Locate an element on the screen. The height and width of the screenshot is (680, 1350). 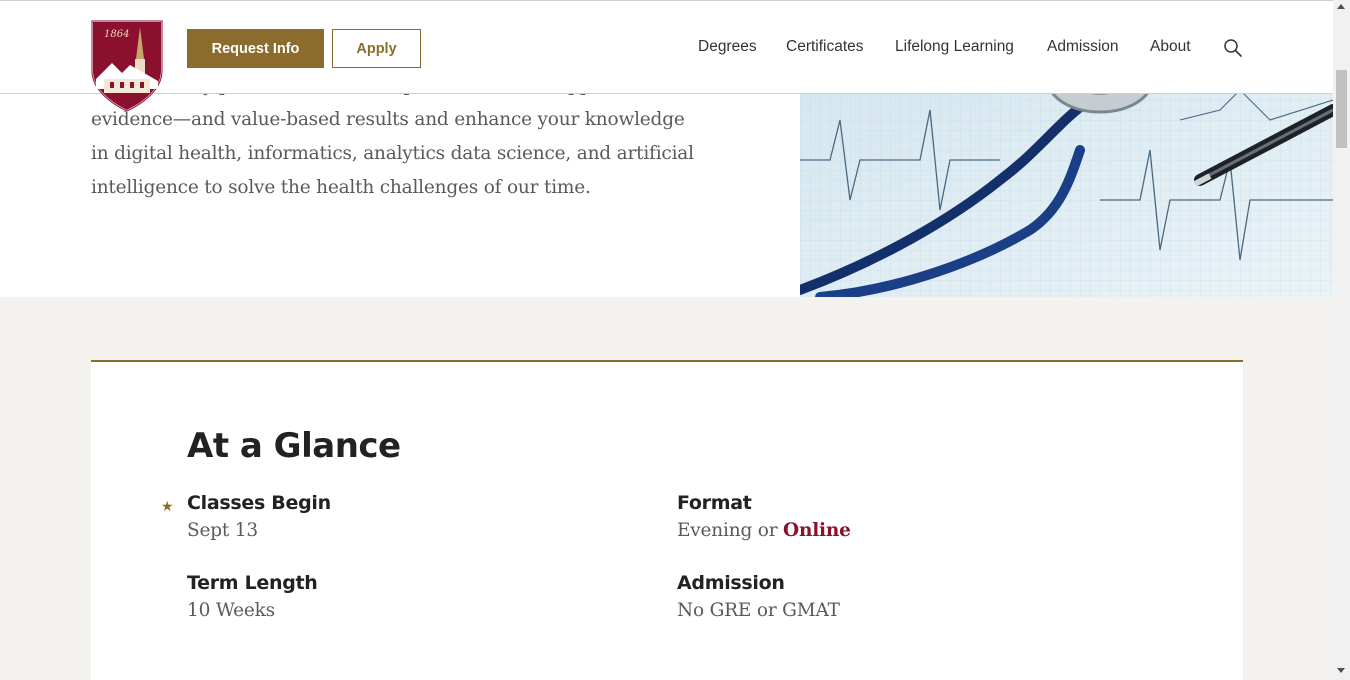
term-length-label: Term Length is located at coordinates (252, 583).